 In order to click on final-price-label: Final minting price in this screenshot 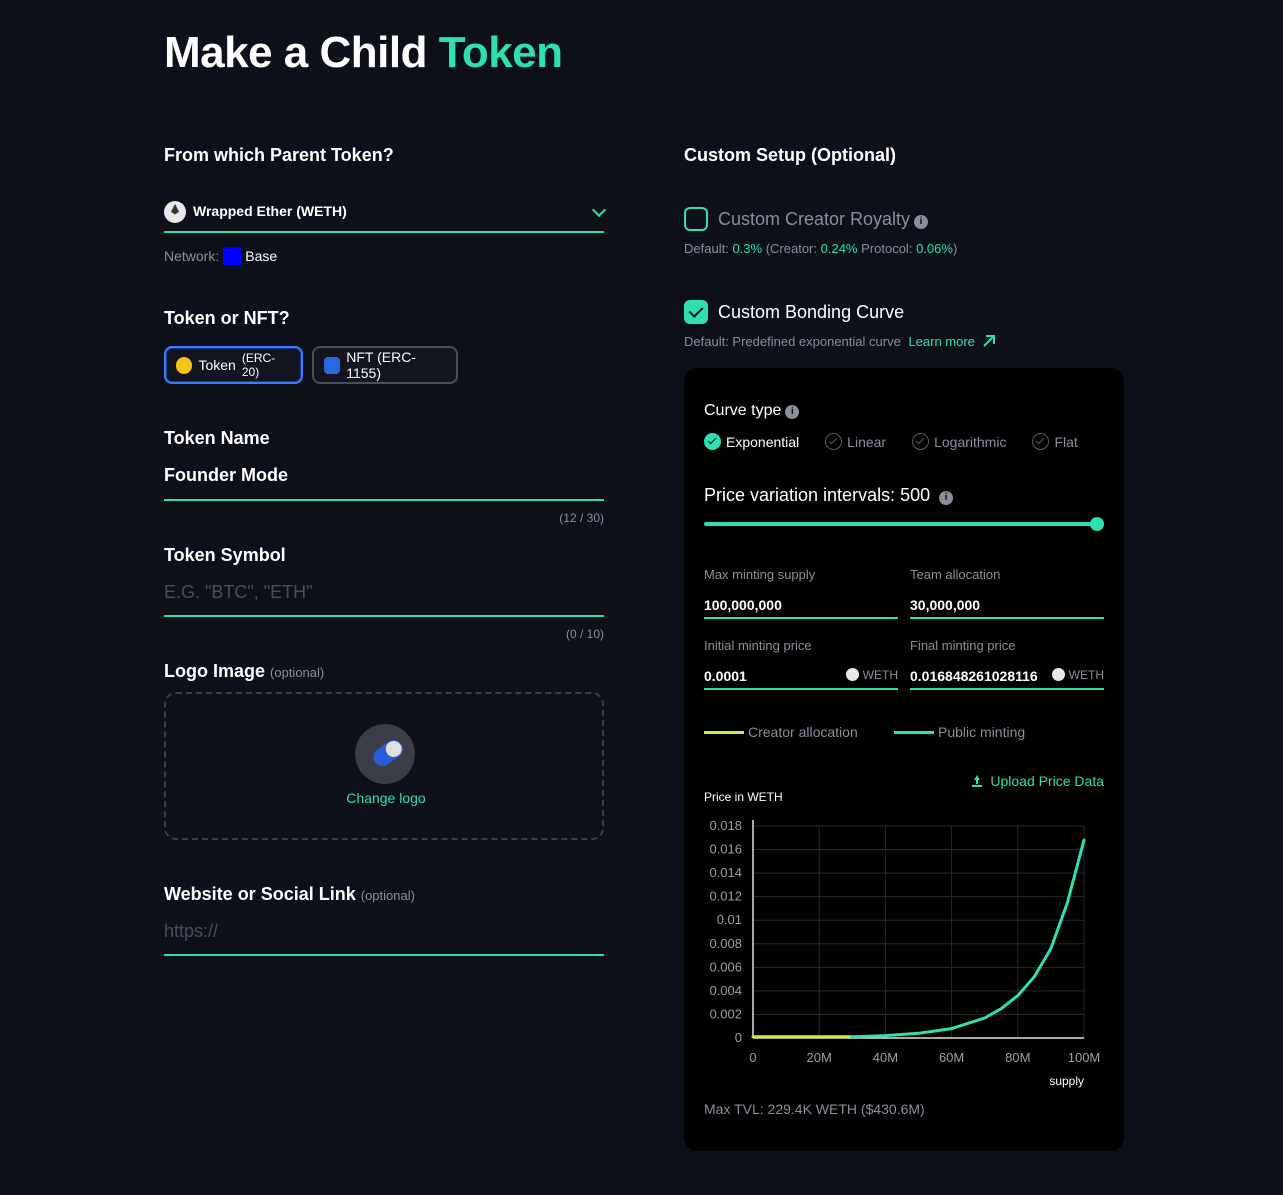, I will do `click(963, 645)`.